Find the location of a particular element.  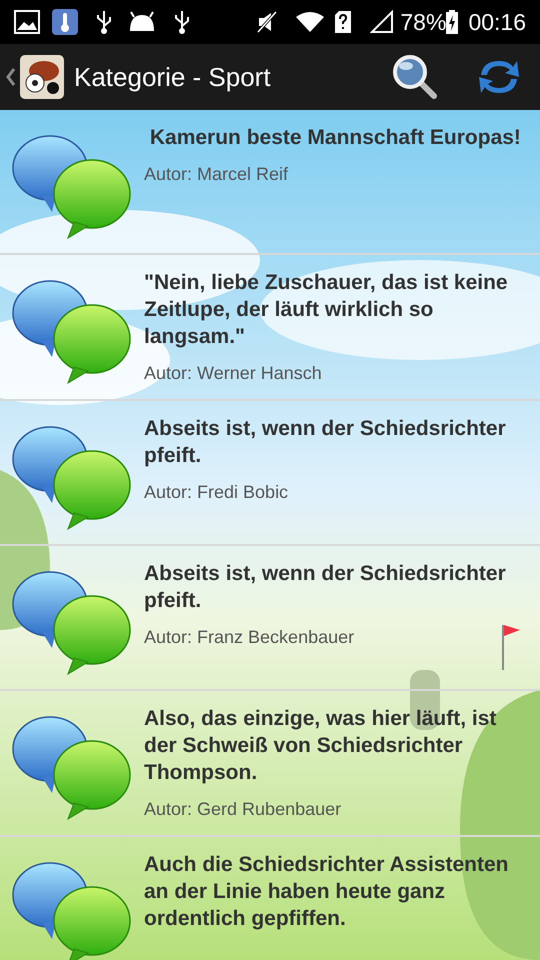

clock-time: 00:16 is located at coordinates (497, 22).